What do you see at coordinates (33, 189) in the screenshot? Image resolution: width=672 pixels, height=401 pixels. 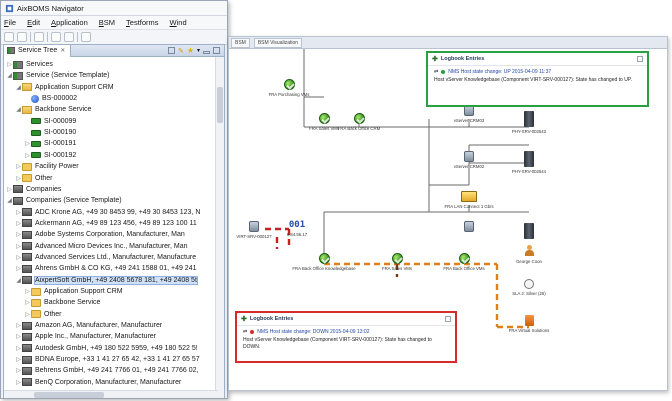 I see `tree-item: ▷ Companies` at bounding box center [33, 189].